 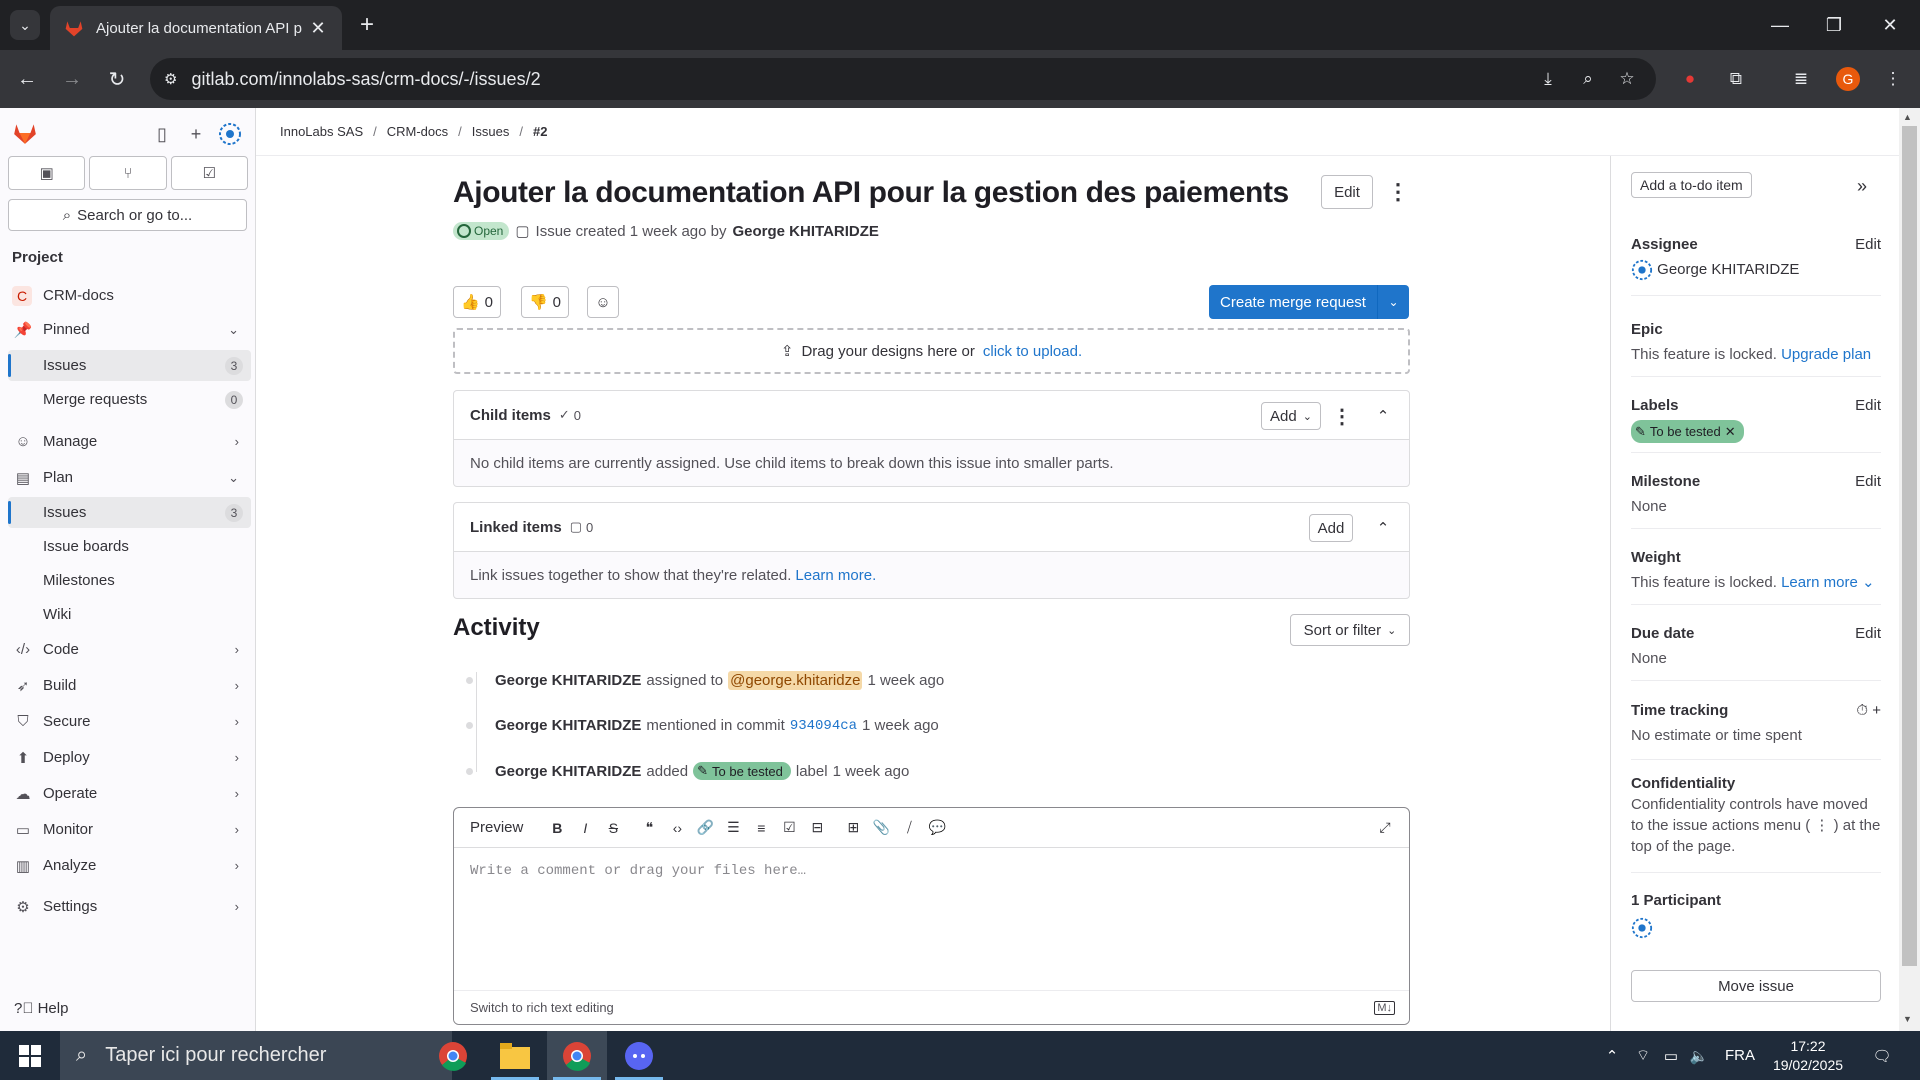 What do you see at coordinates (1876, 710) in the screenshot?
I see `add-time-icon: +` at bounding box center [1876, 710].